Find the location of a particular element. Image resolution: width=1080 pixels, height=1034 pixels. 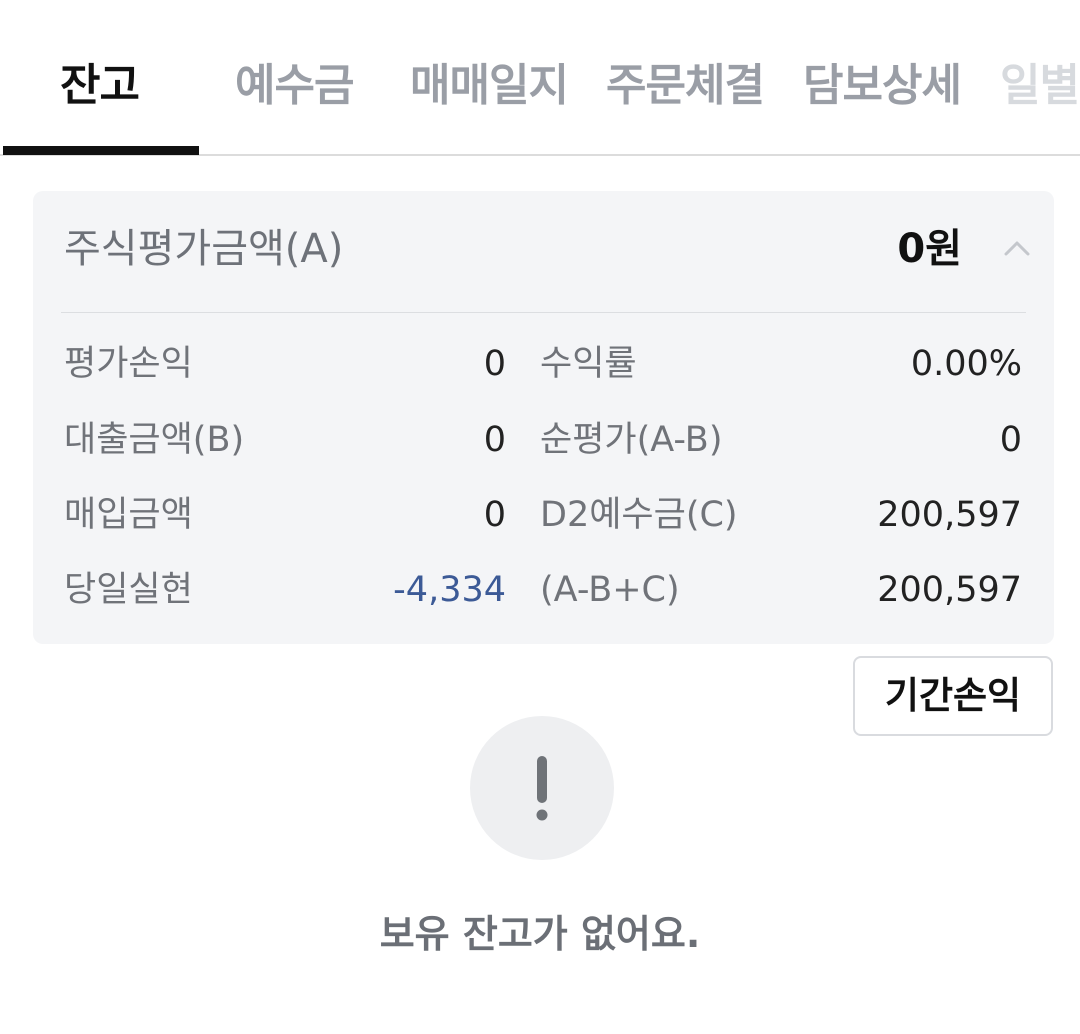

tab-deposit: 예수금 is located at coordinates (294, 86).